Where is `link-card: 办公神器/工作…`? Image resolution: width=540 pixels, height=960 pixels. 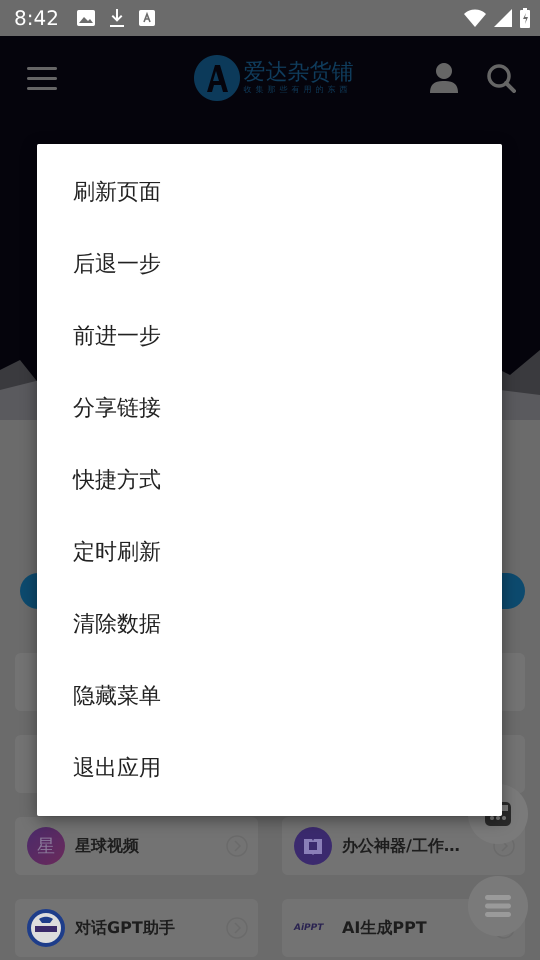 link-card: 办公神器/工作… is located at coordinates (403, 846).